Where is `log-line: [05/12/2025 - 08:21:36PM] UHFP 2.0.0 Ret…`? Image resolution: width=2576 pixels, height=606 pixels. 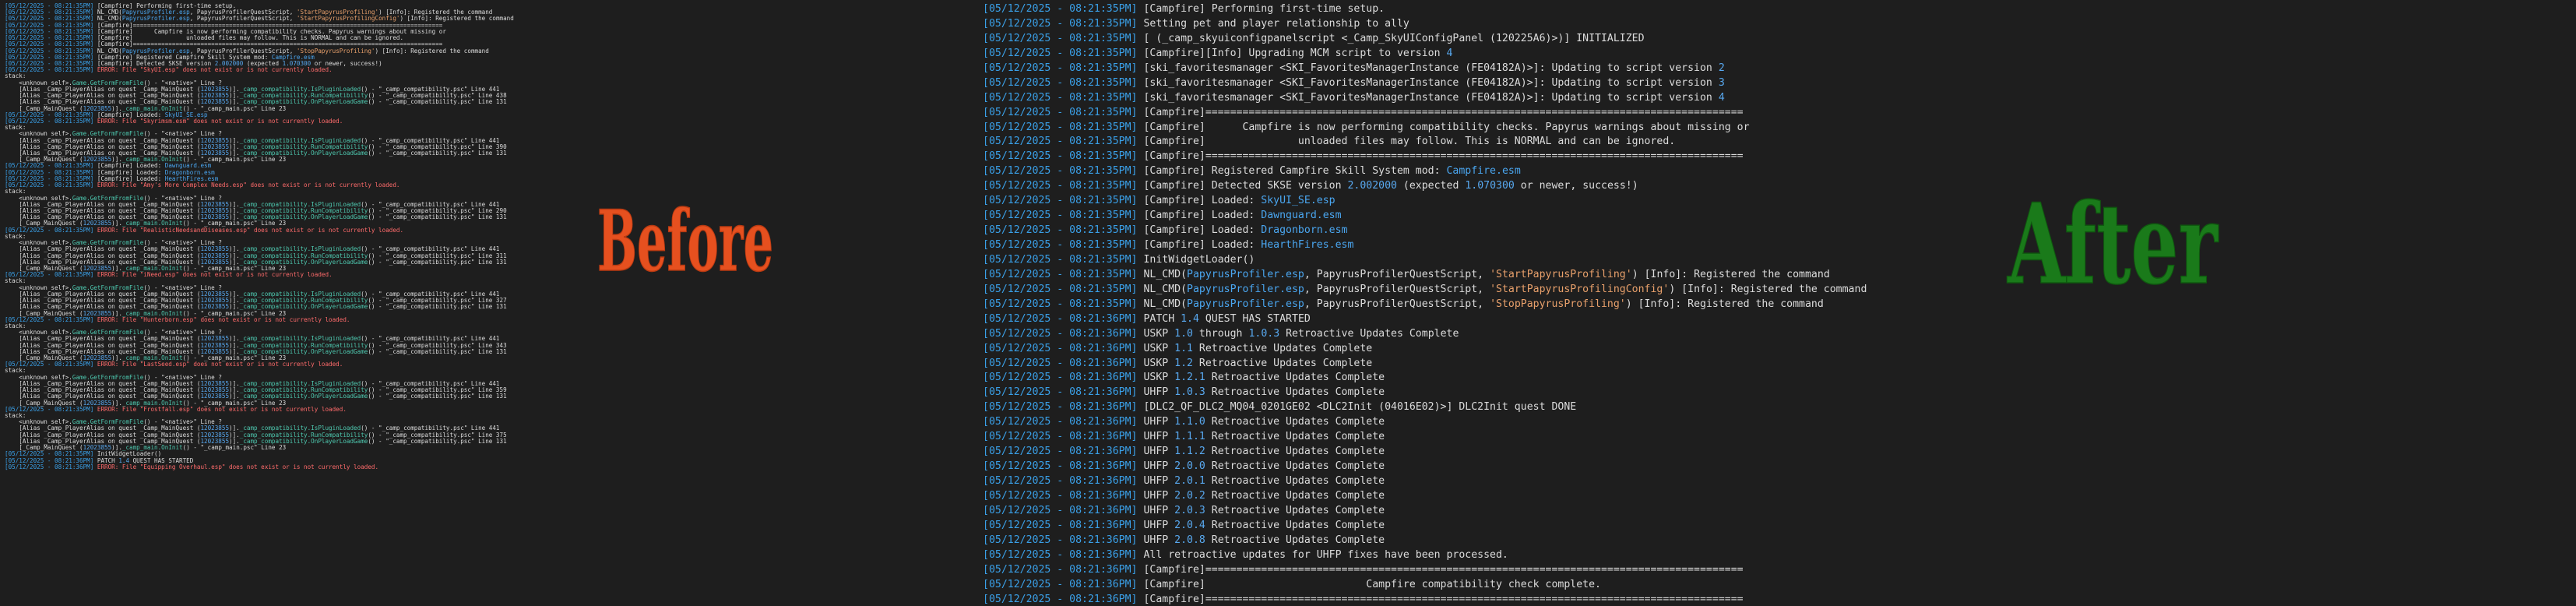 log-line: [05/12/2025 - 08:21:36PM] UHFP 2.0.0 Ret… is located at coordinates (1425, 467).